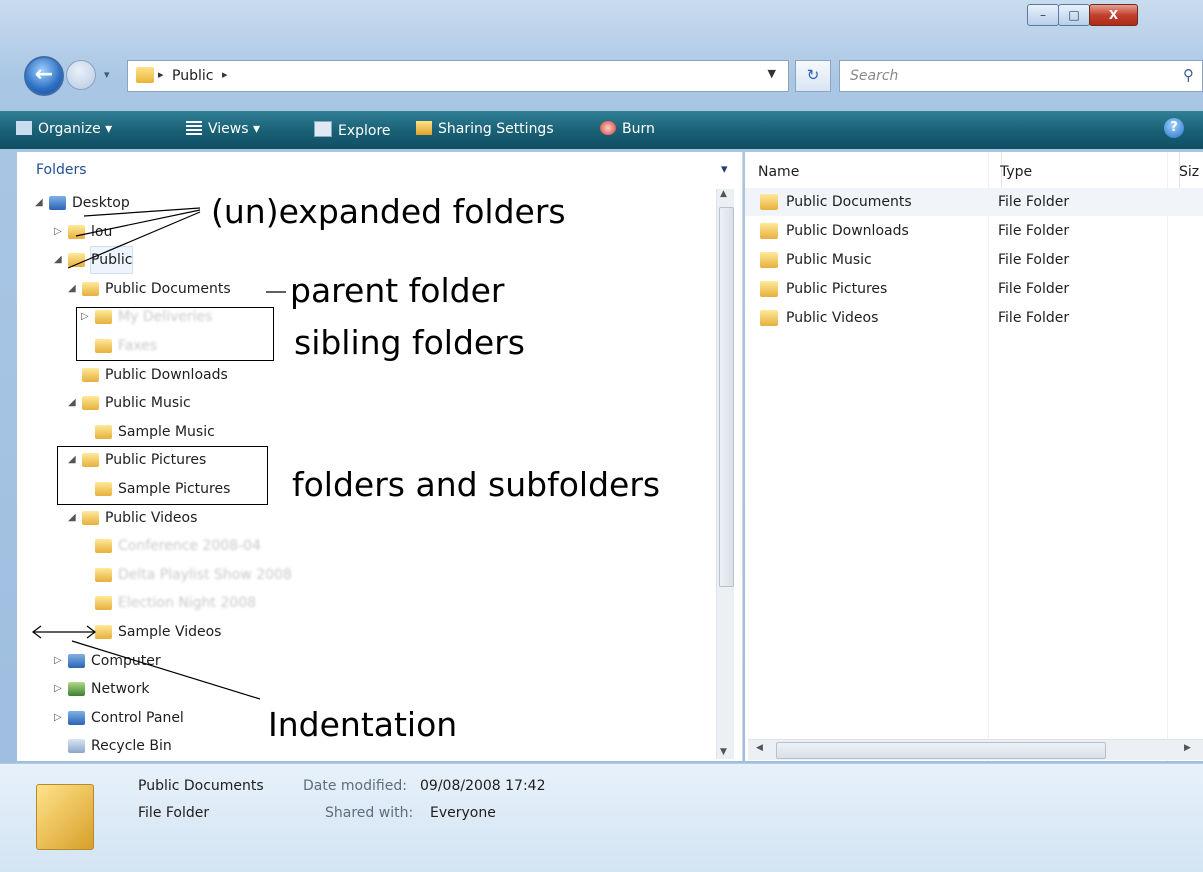 This screenshot has width=1203, height=872. I want to click on annotation-indentation: Indentation, so click(363, 724).